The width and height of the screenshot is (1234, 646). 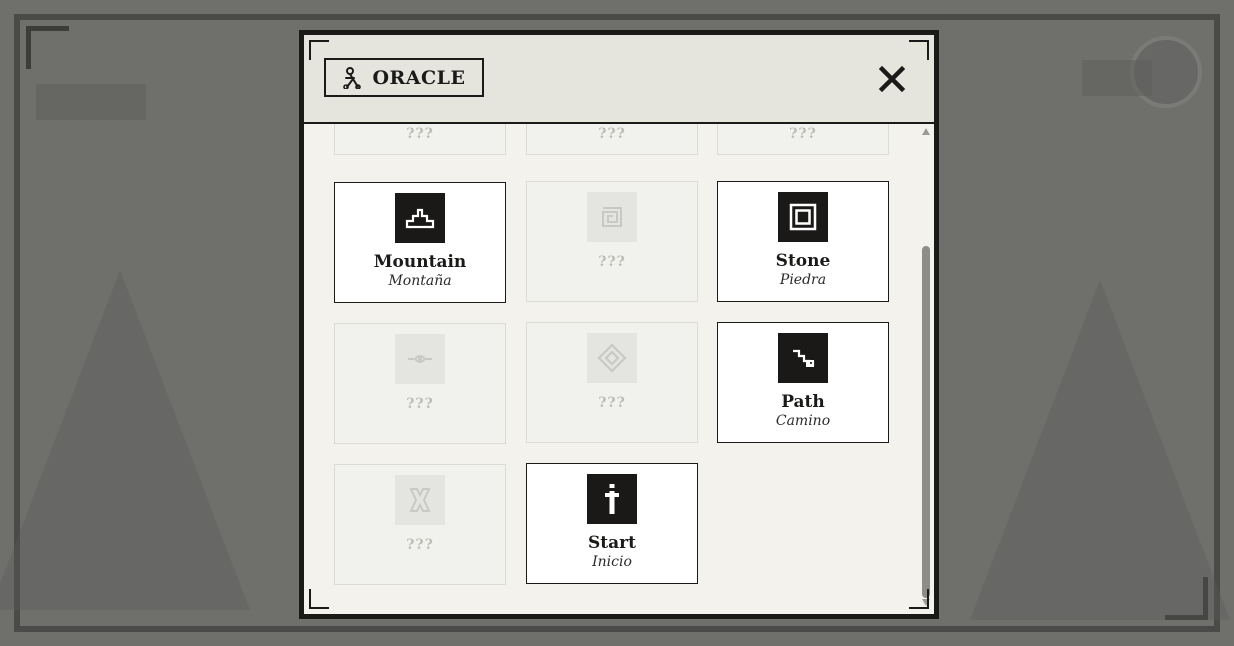 What do you see at coordinates (612, 562) in the screenshot?
I see `glyph-translation: Inicio` at bounding box center [612, 562].